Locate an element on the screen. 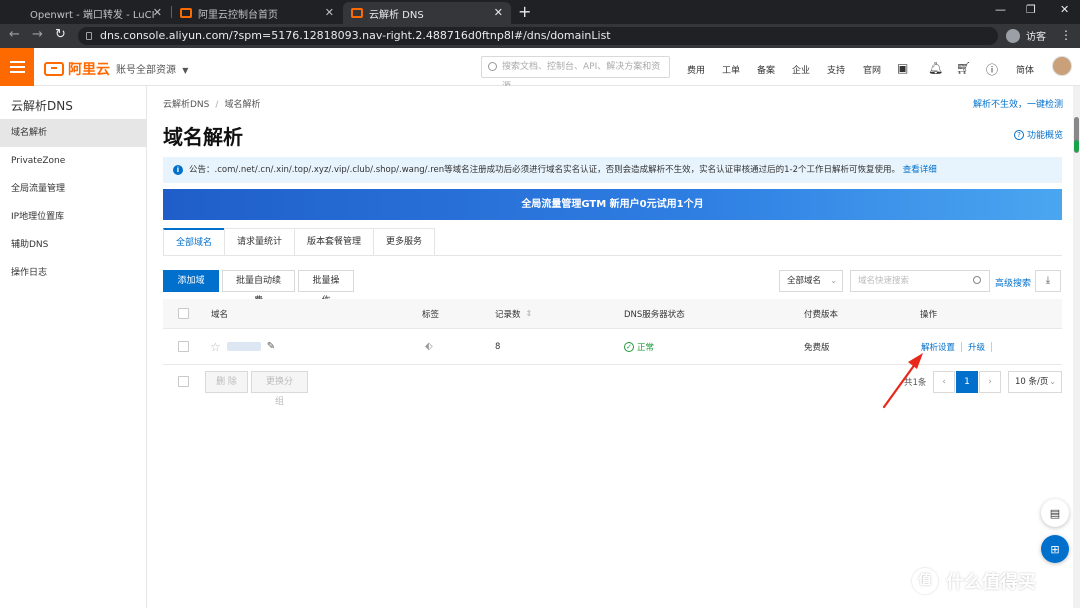 The image size is (1080, 608). col-dns-status: DNS服务器状态 is located at coordinates (654, 314).